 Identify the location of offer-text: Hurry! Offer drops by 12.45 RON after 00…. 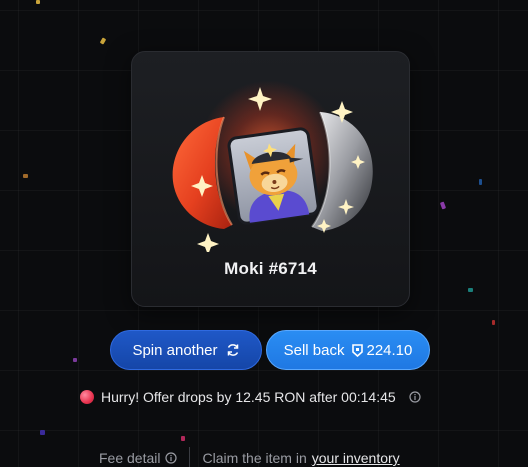
(248, 397).